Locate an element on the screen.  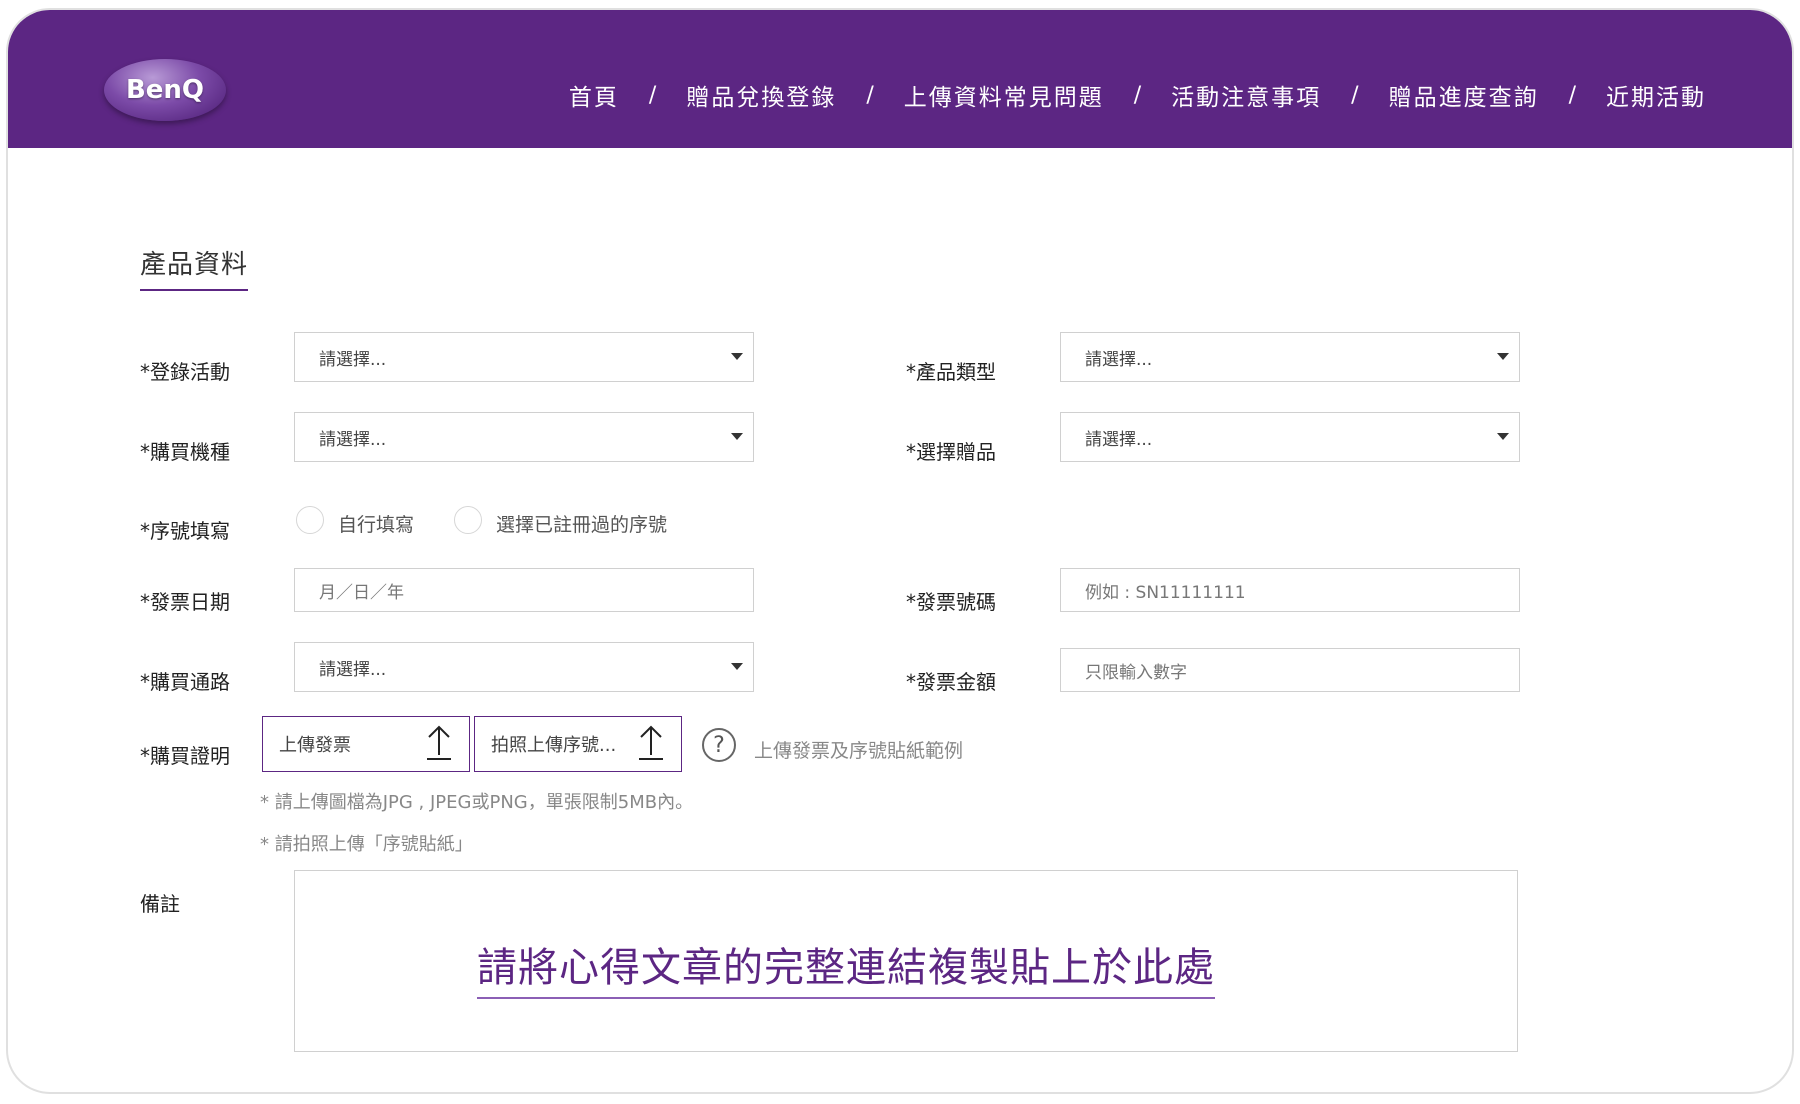
nav-item-progress: 贈品進度查詢 is located at coordinates (1464, 95).